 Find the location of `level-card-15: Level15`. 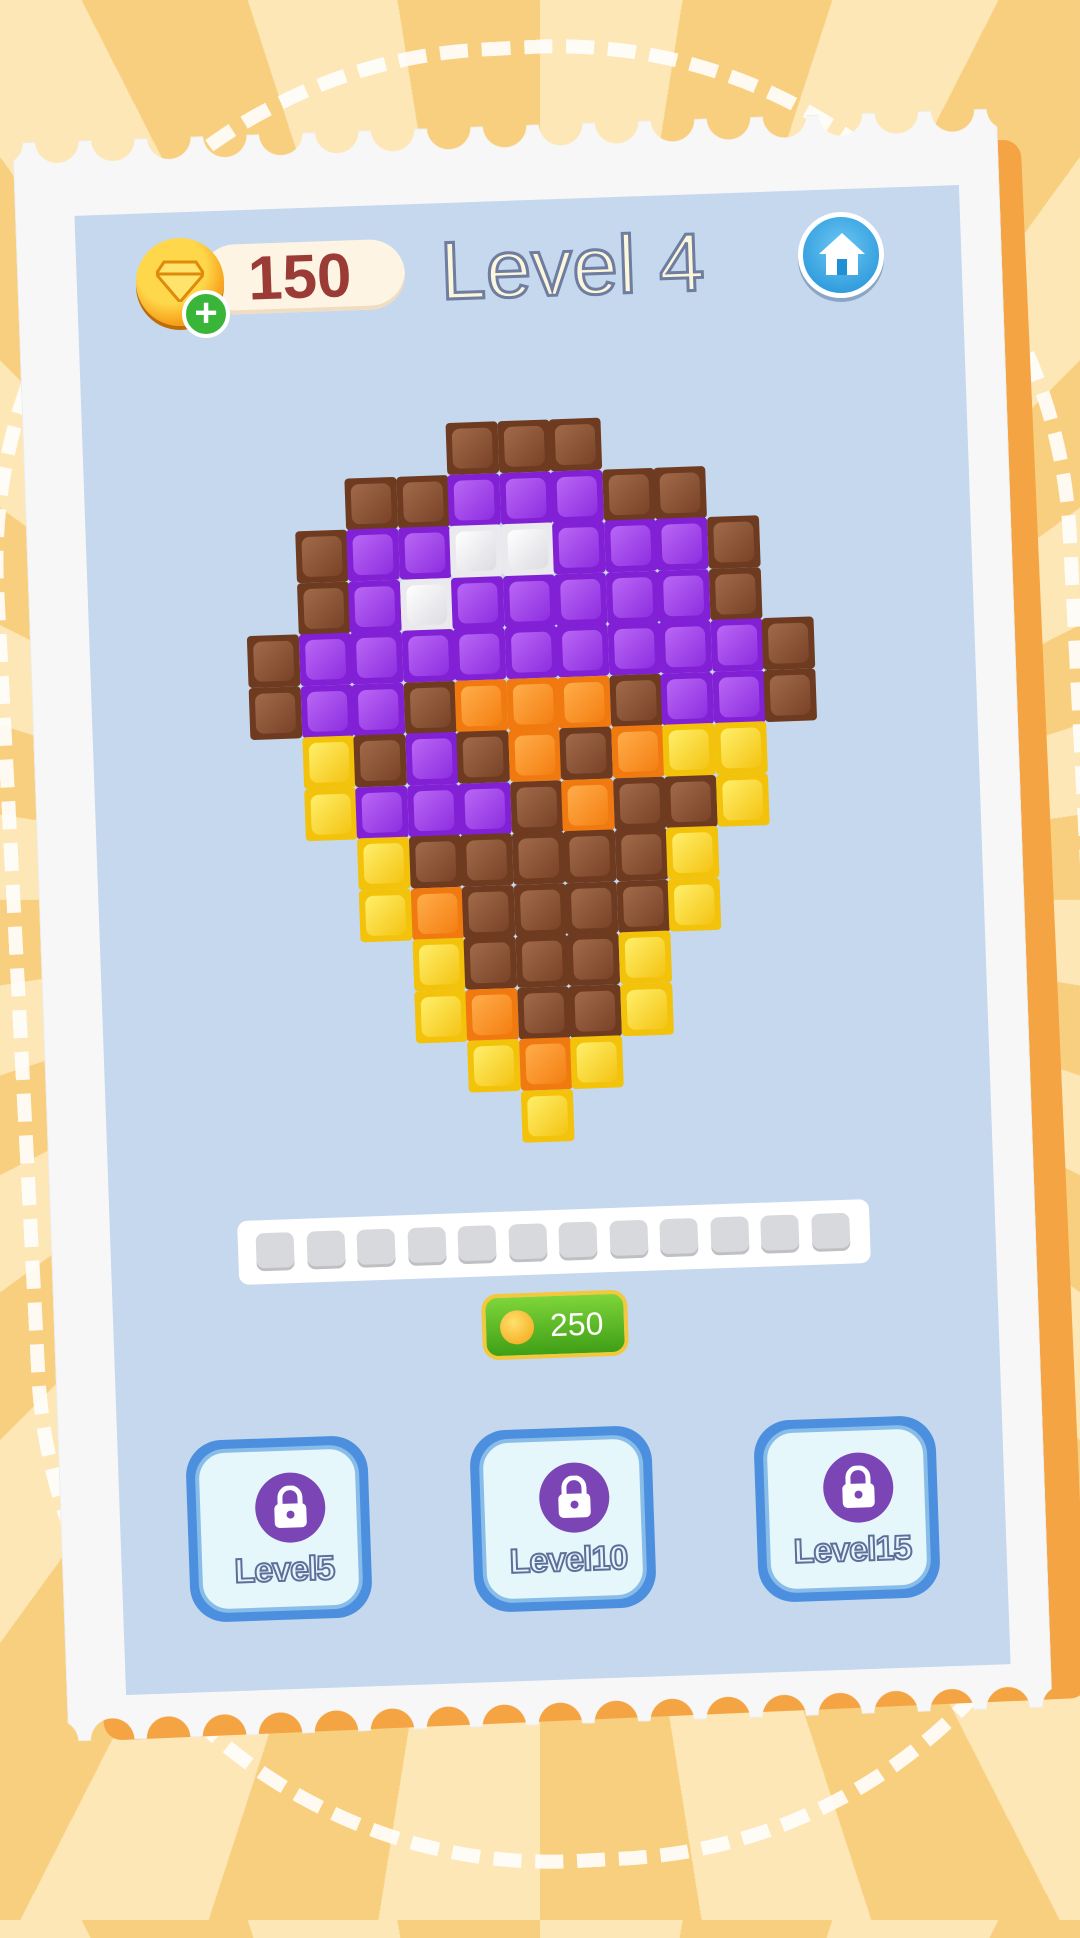

level-card-15: Level15 is located at coordinates (847, 1509).